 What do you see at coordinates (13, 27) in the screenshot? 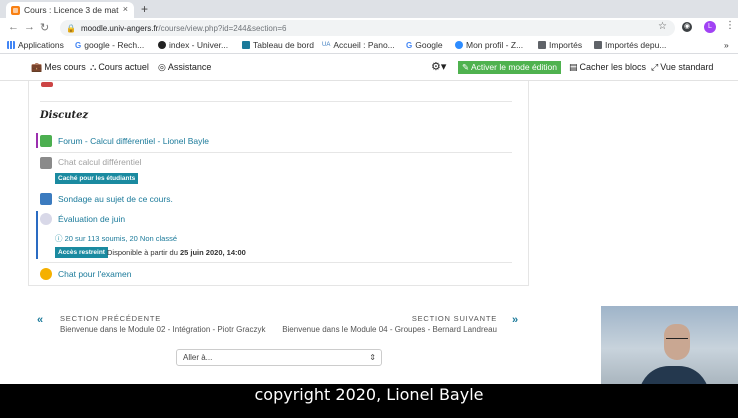
I see `back-arrow-icon: ←` at bounding box center [13, 27].